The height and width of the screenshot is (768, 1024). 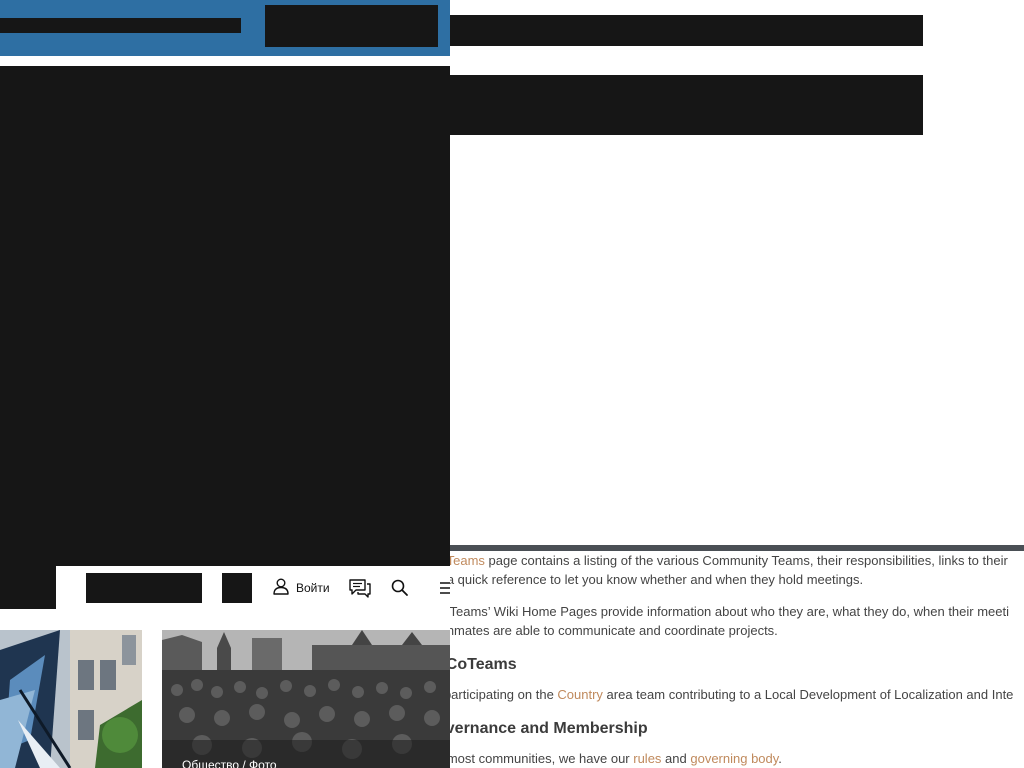 What do you see at coordinates (360, 588) in the screenshot?
I see `chat-icon` at bounding box center [360, 588].